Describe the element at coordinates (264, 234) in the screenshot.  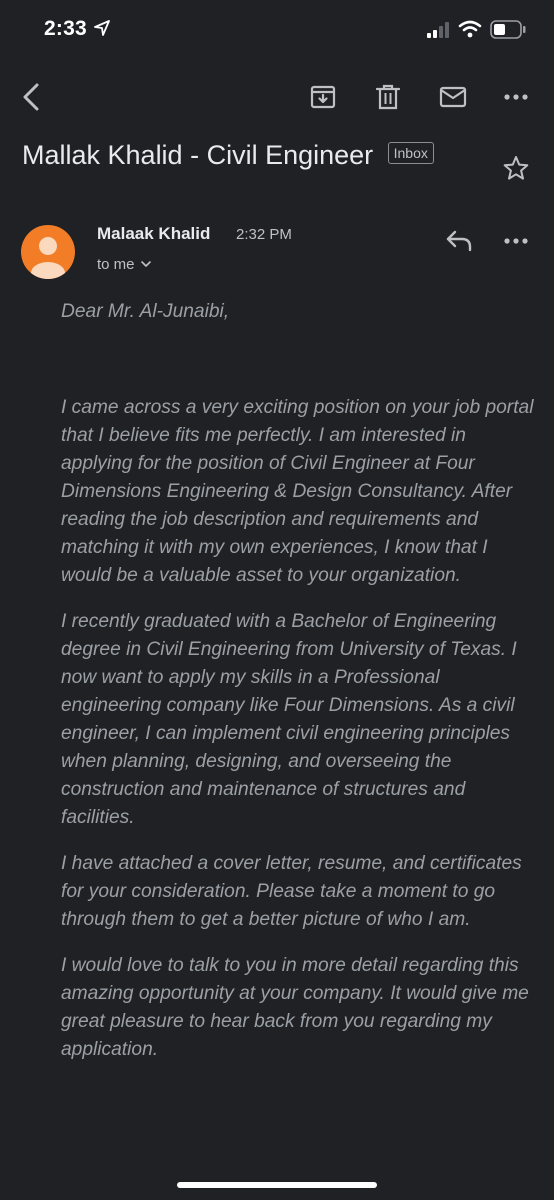
I see `sent-time: 2:32 PM` at that location.